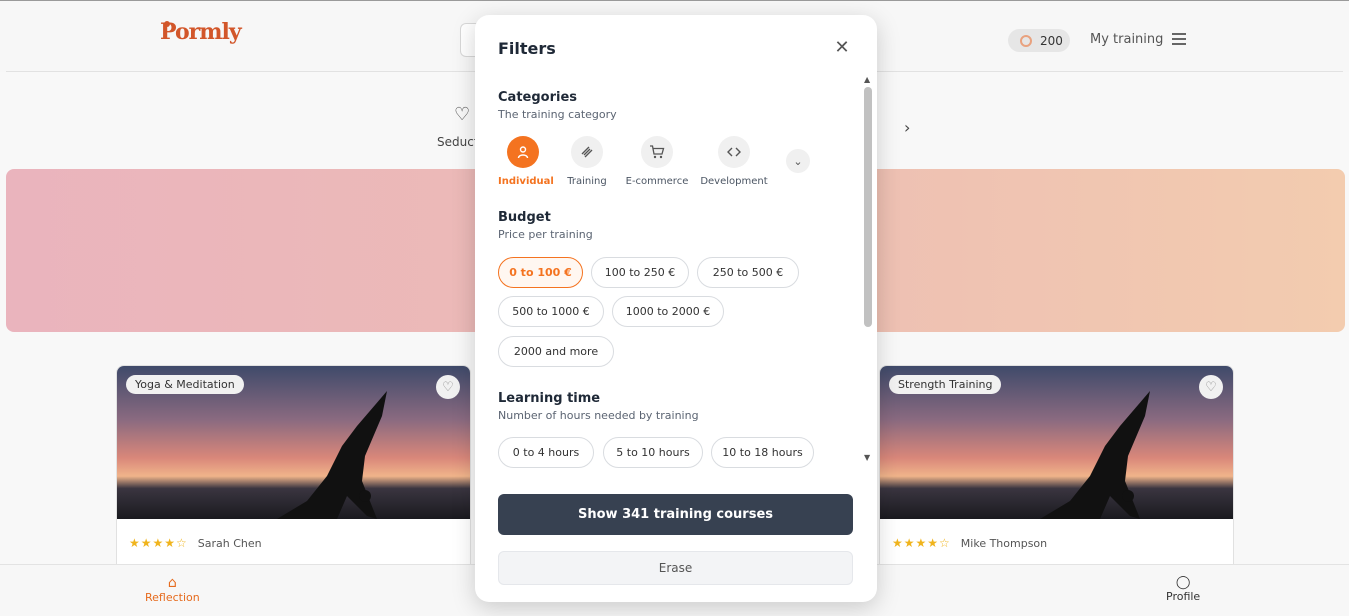 The height and width of the screenshot is (616, 1349). What do you see at coordinates (526, 181) in the screenshot?
I see `category-label: Individual` at bounding box center [526, 181].